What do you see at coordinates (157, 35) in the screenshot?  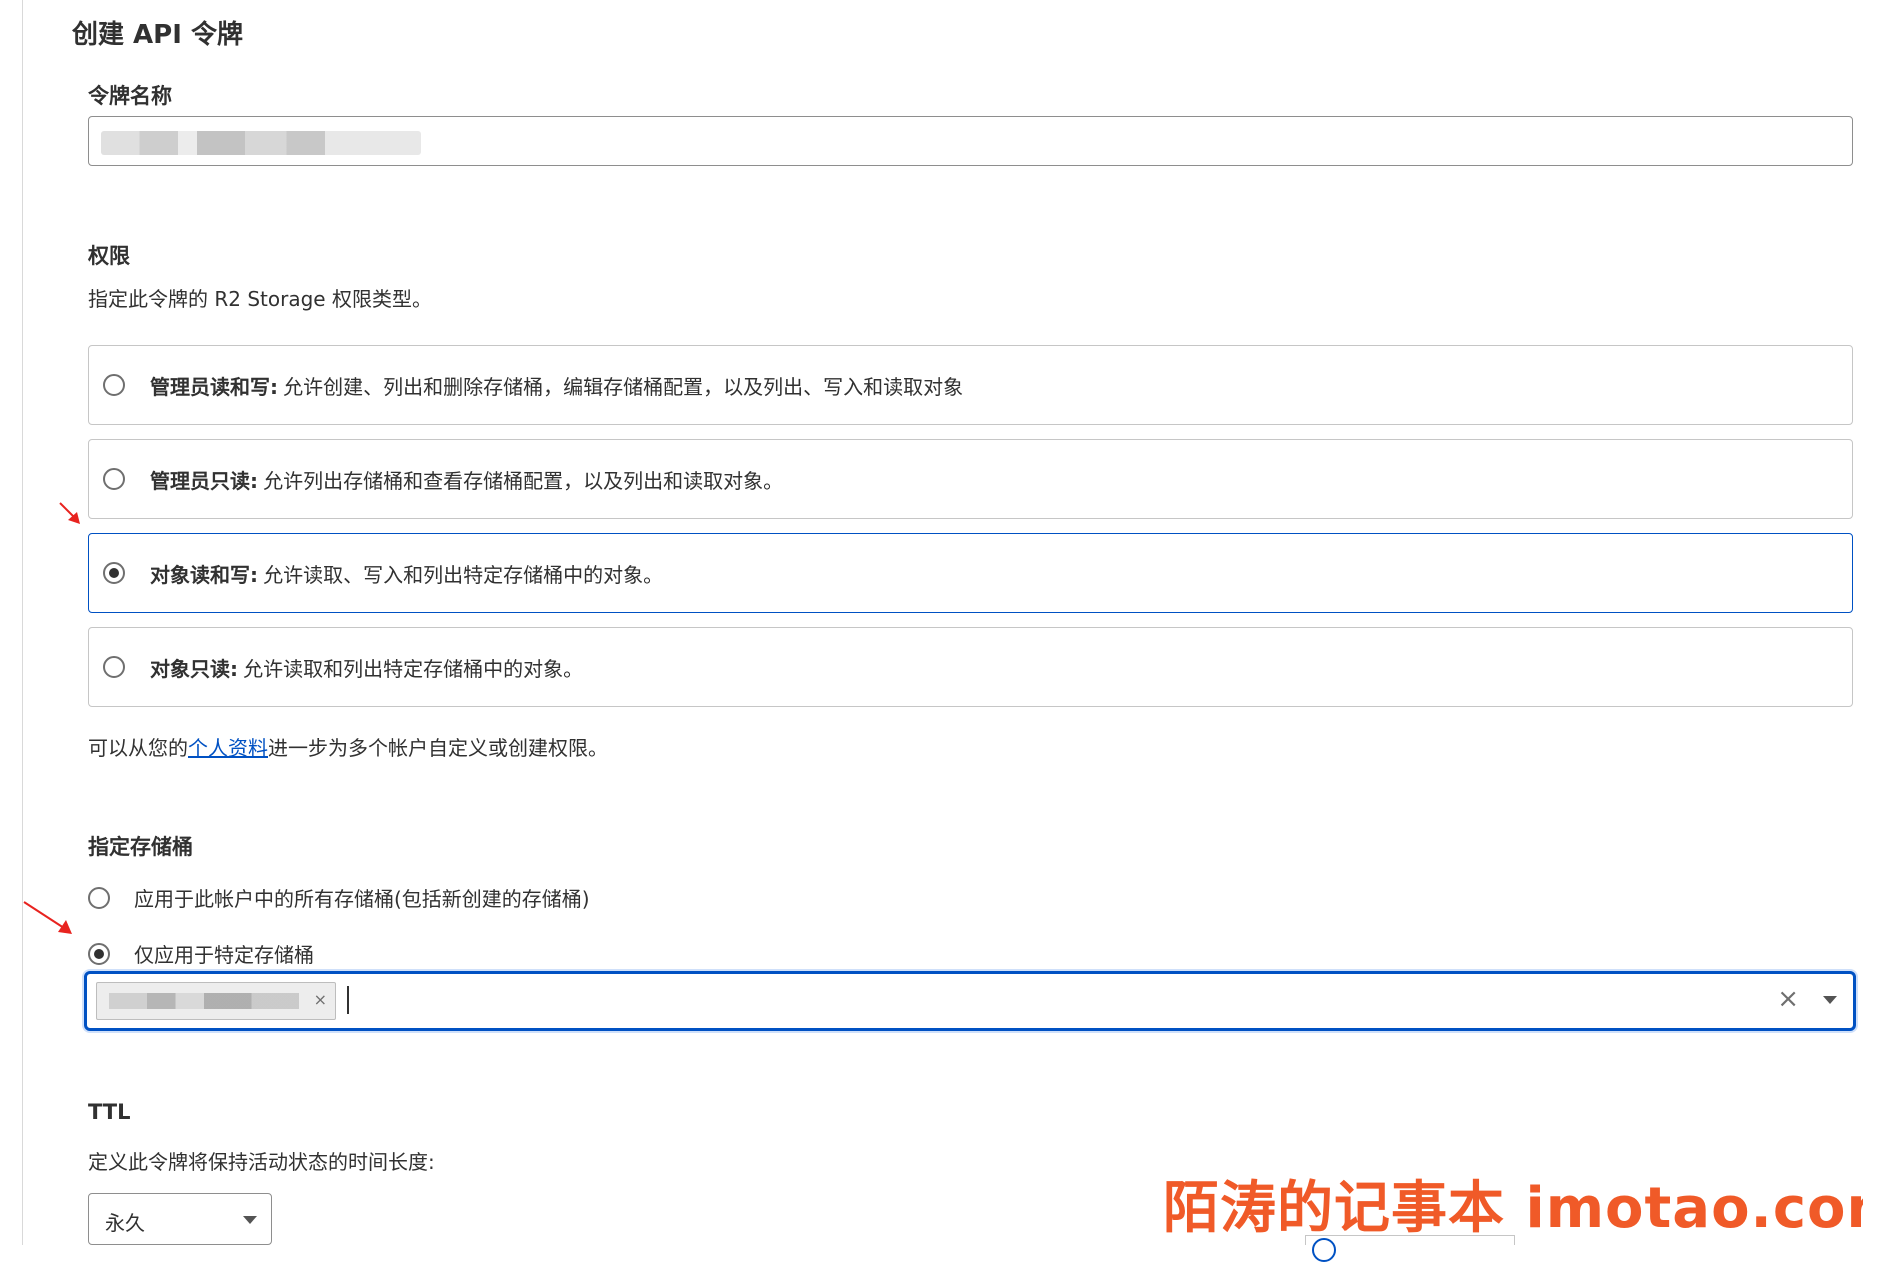 I see `page-title: 创建 API 令牌` at bounding box center [157, 35].